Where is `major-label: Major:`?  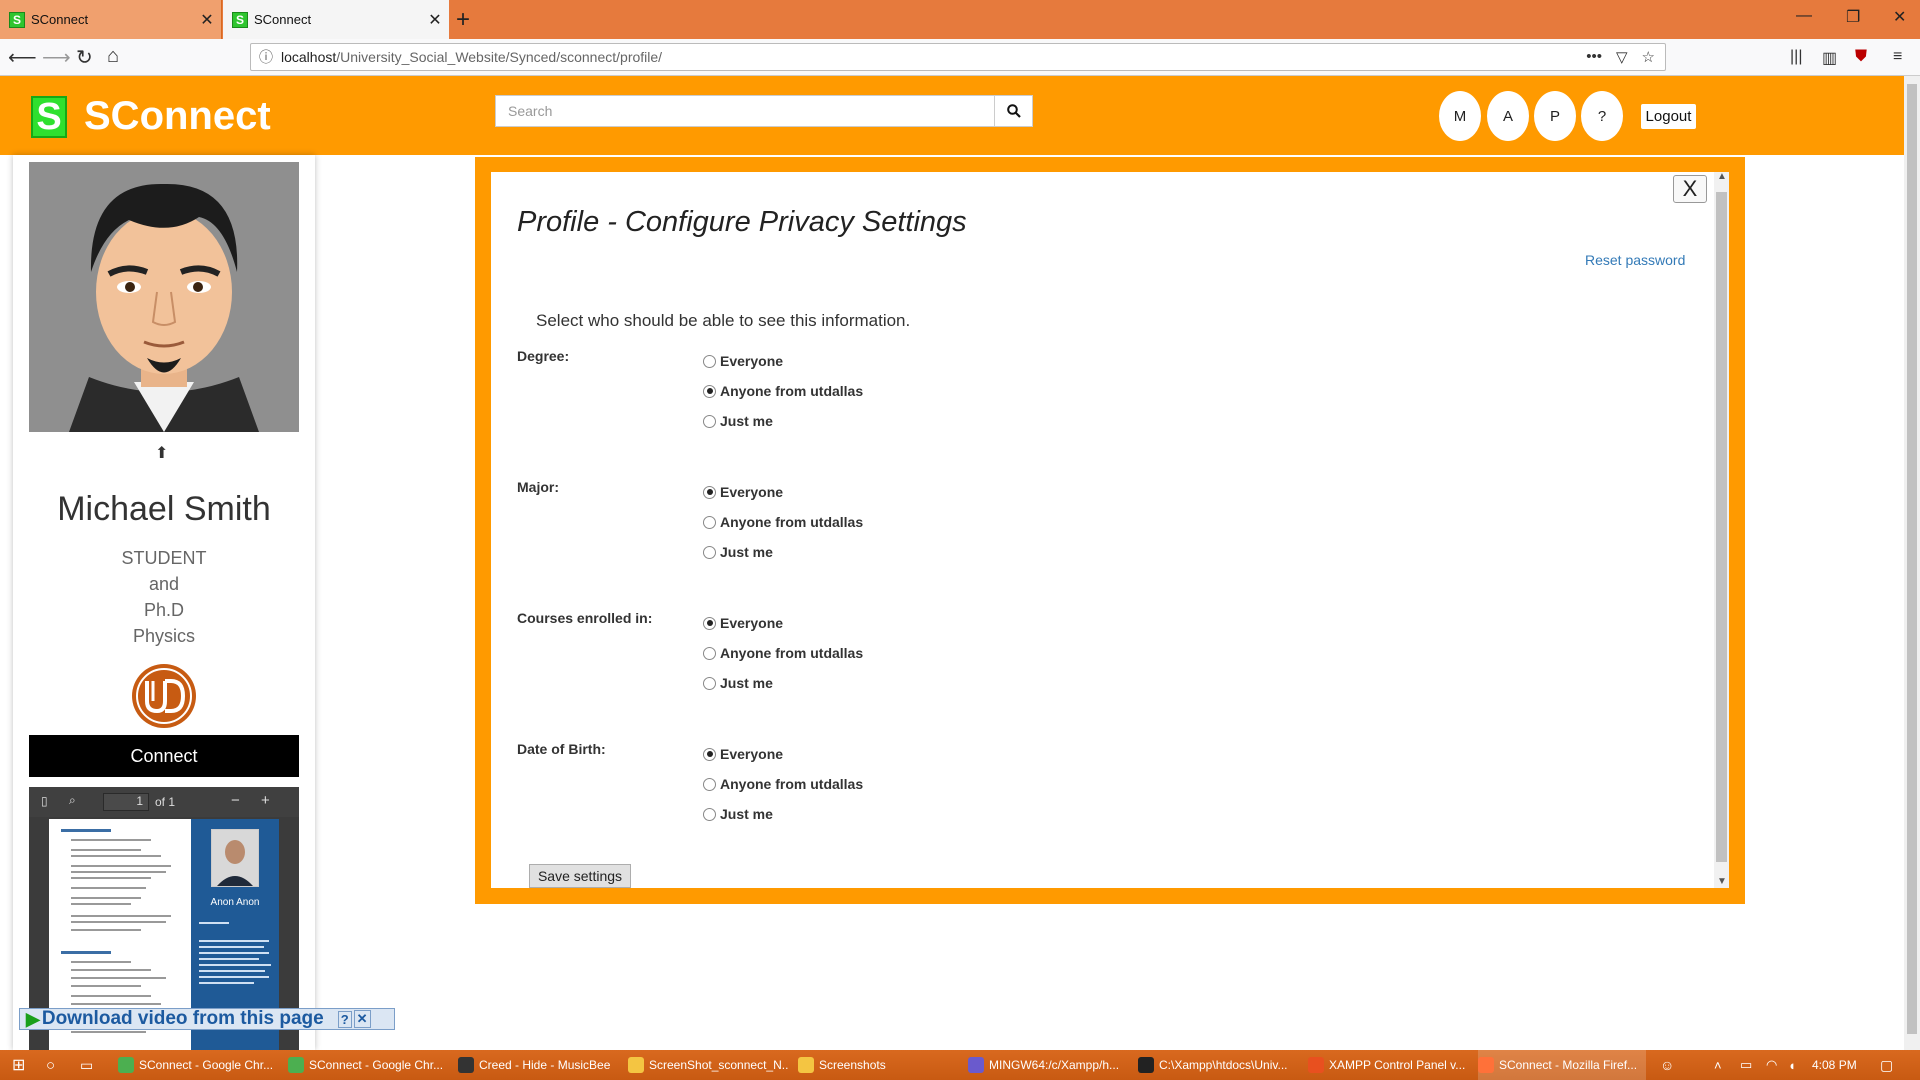
major-label: Major: is located at coordinates (538, 487).